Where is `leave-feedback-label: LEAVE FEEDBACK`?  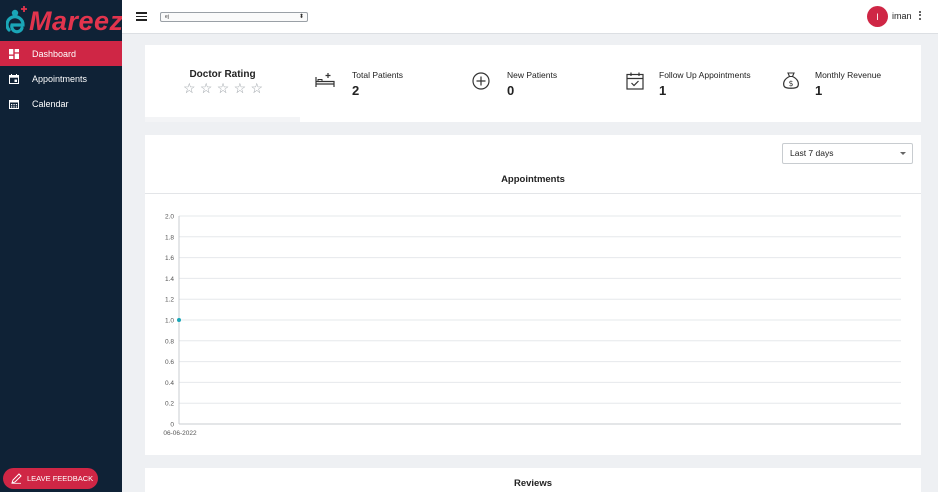
leave-feedback-label: LEAVE FEEDBACK is located at coordinates (60, 478).